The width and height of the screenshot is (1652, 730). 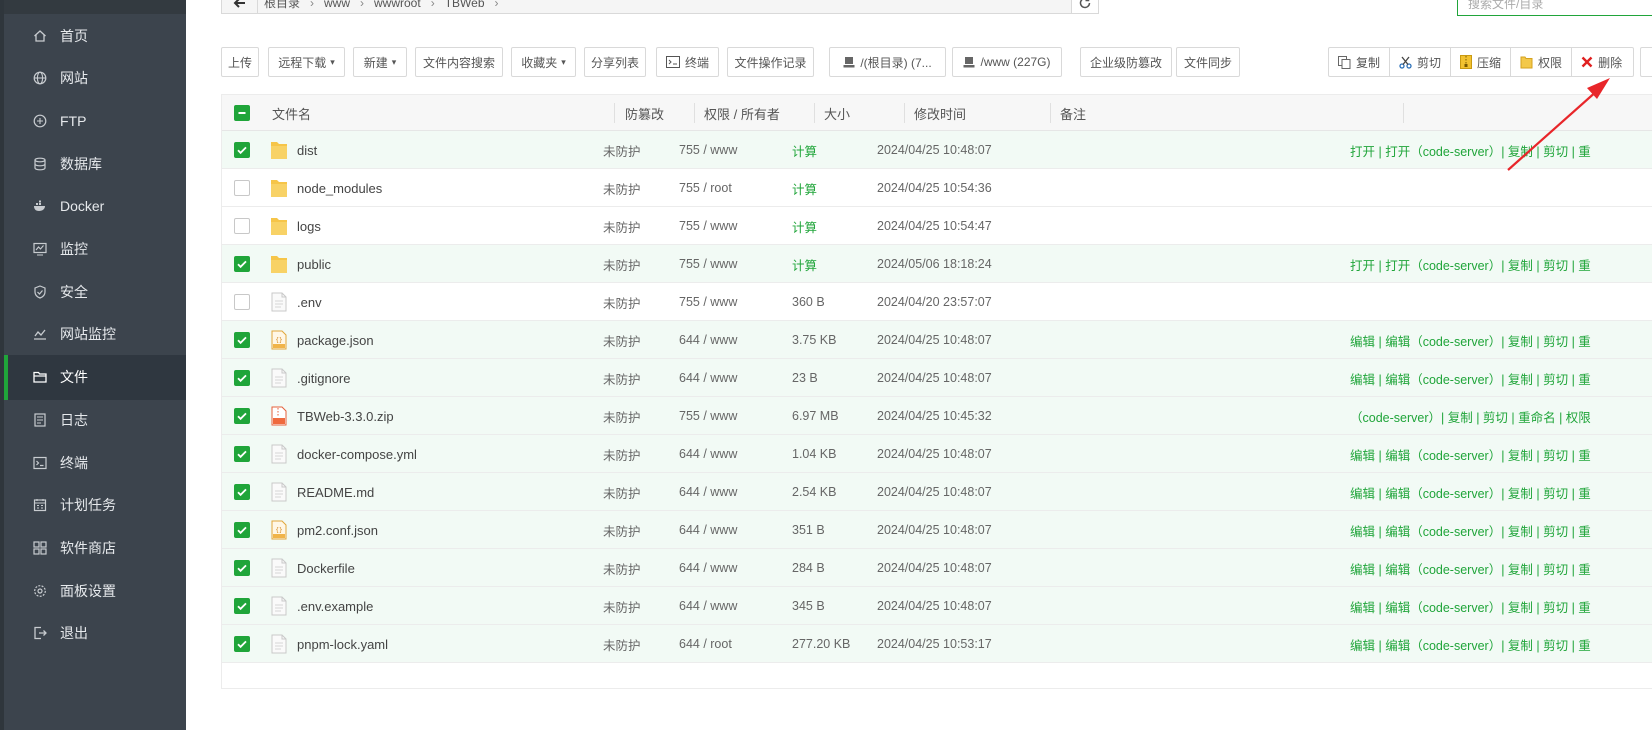 What do you see at coordinates (291, 113) in the screenshot?
I see `header-name: 文件名` at bounding box center [291, 113].